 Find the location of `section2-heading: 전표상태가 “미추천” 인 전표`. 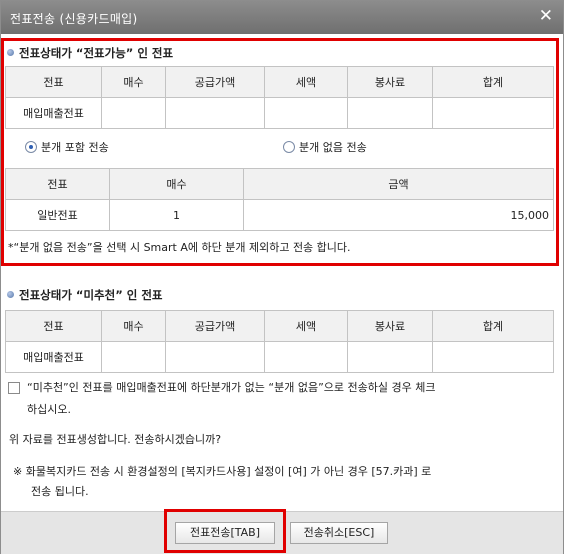

section2-heading: 전표상태가 “미추천” 인 전표 is located at coordinates (85, 295).